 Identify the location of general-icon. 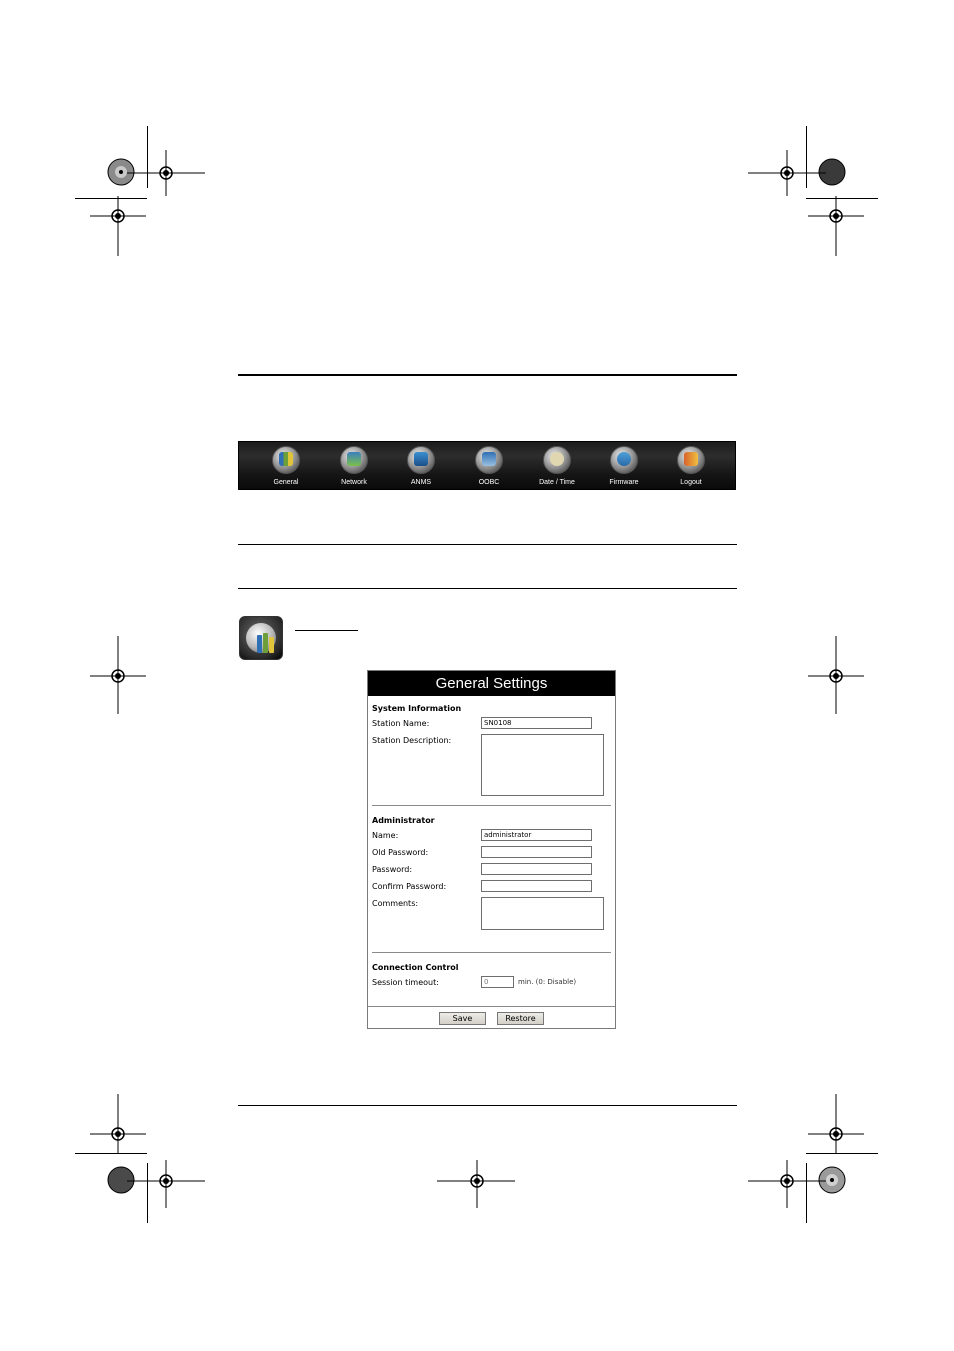
(286, 460).